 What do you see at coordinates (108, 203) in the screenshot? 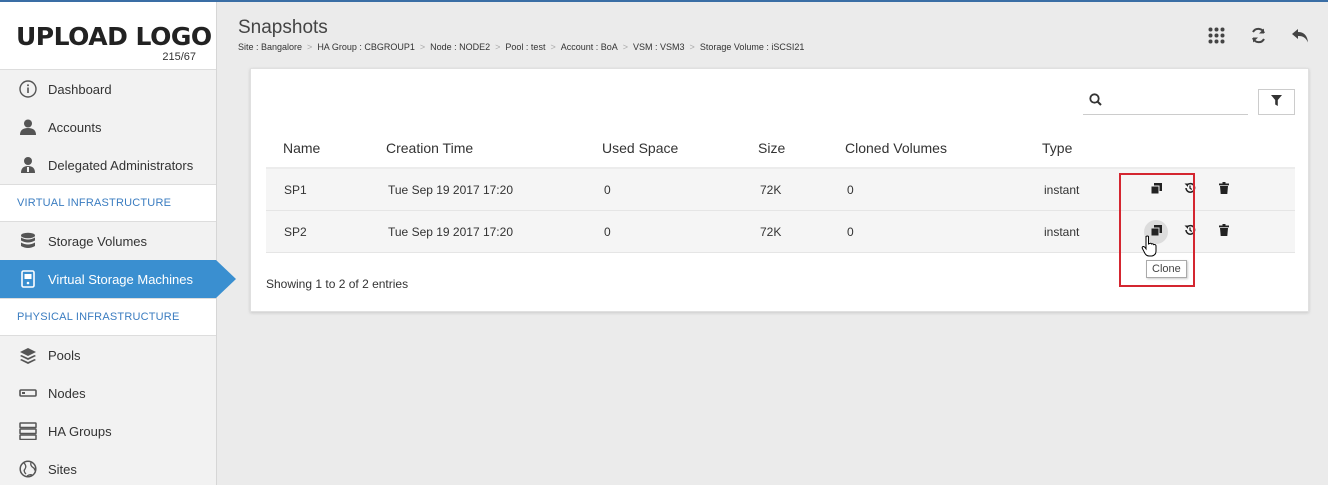
I see `section-virtual-infrastructure: VIRTUAL INFRASTRUCTURE` at bounding box center [108, 203].